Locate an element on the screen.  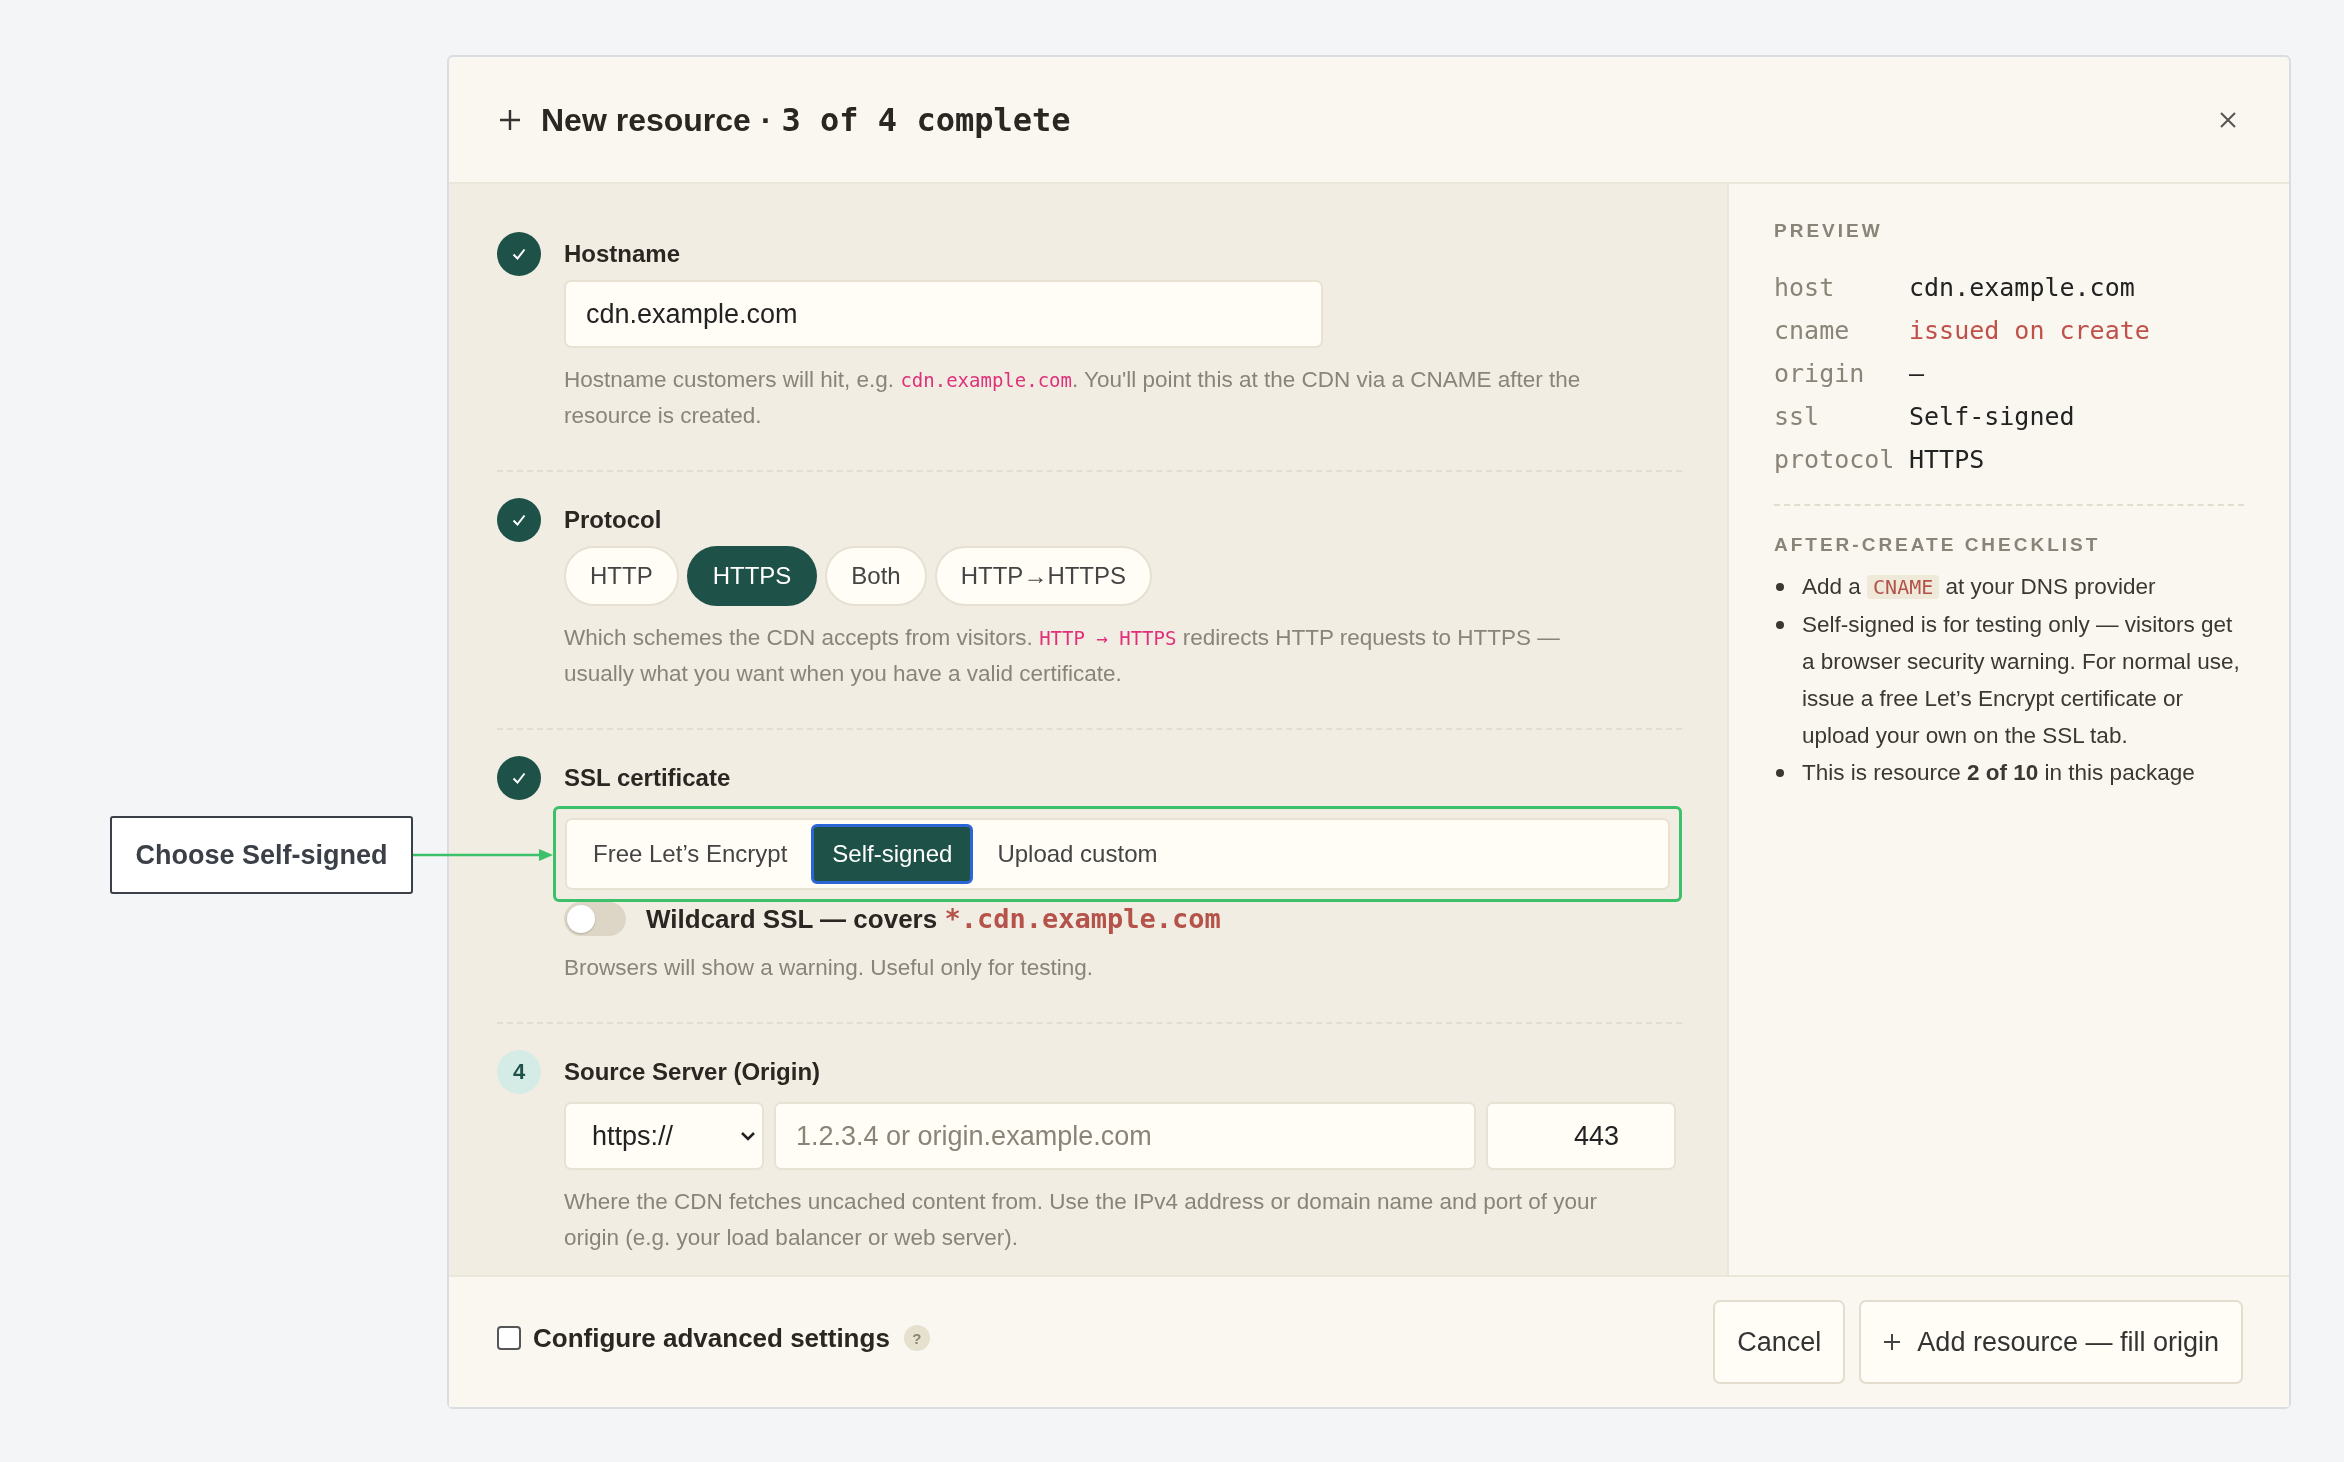
preview-key: origin is located at coordinates (1841, 374).